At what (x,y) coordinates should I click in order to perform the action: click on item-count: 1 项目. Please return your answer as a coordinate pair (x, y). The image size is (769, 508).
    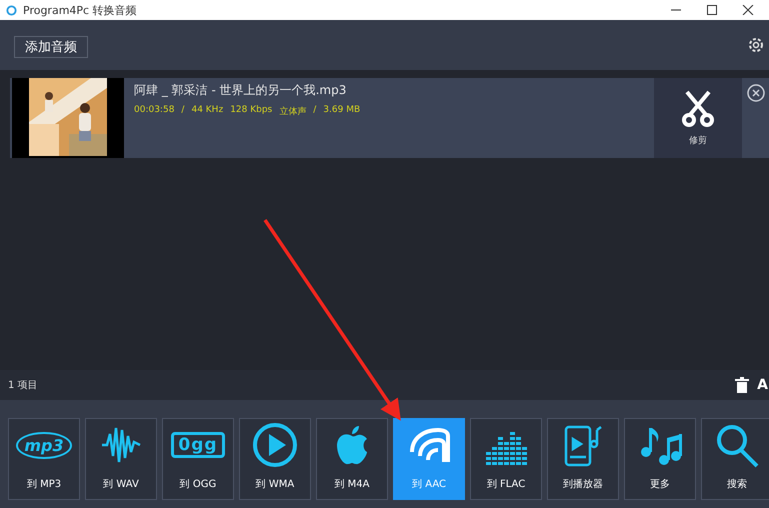
    Looking at the image, I should click on (23, 385).